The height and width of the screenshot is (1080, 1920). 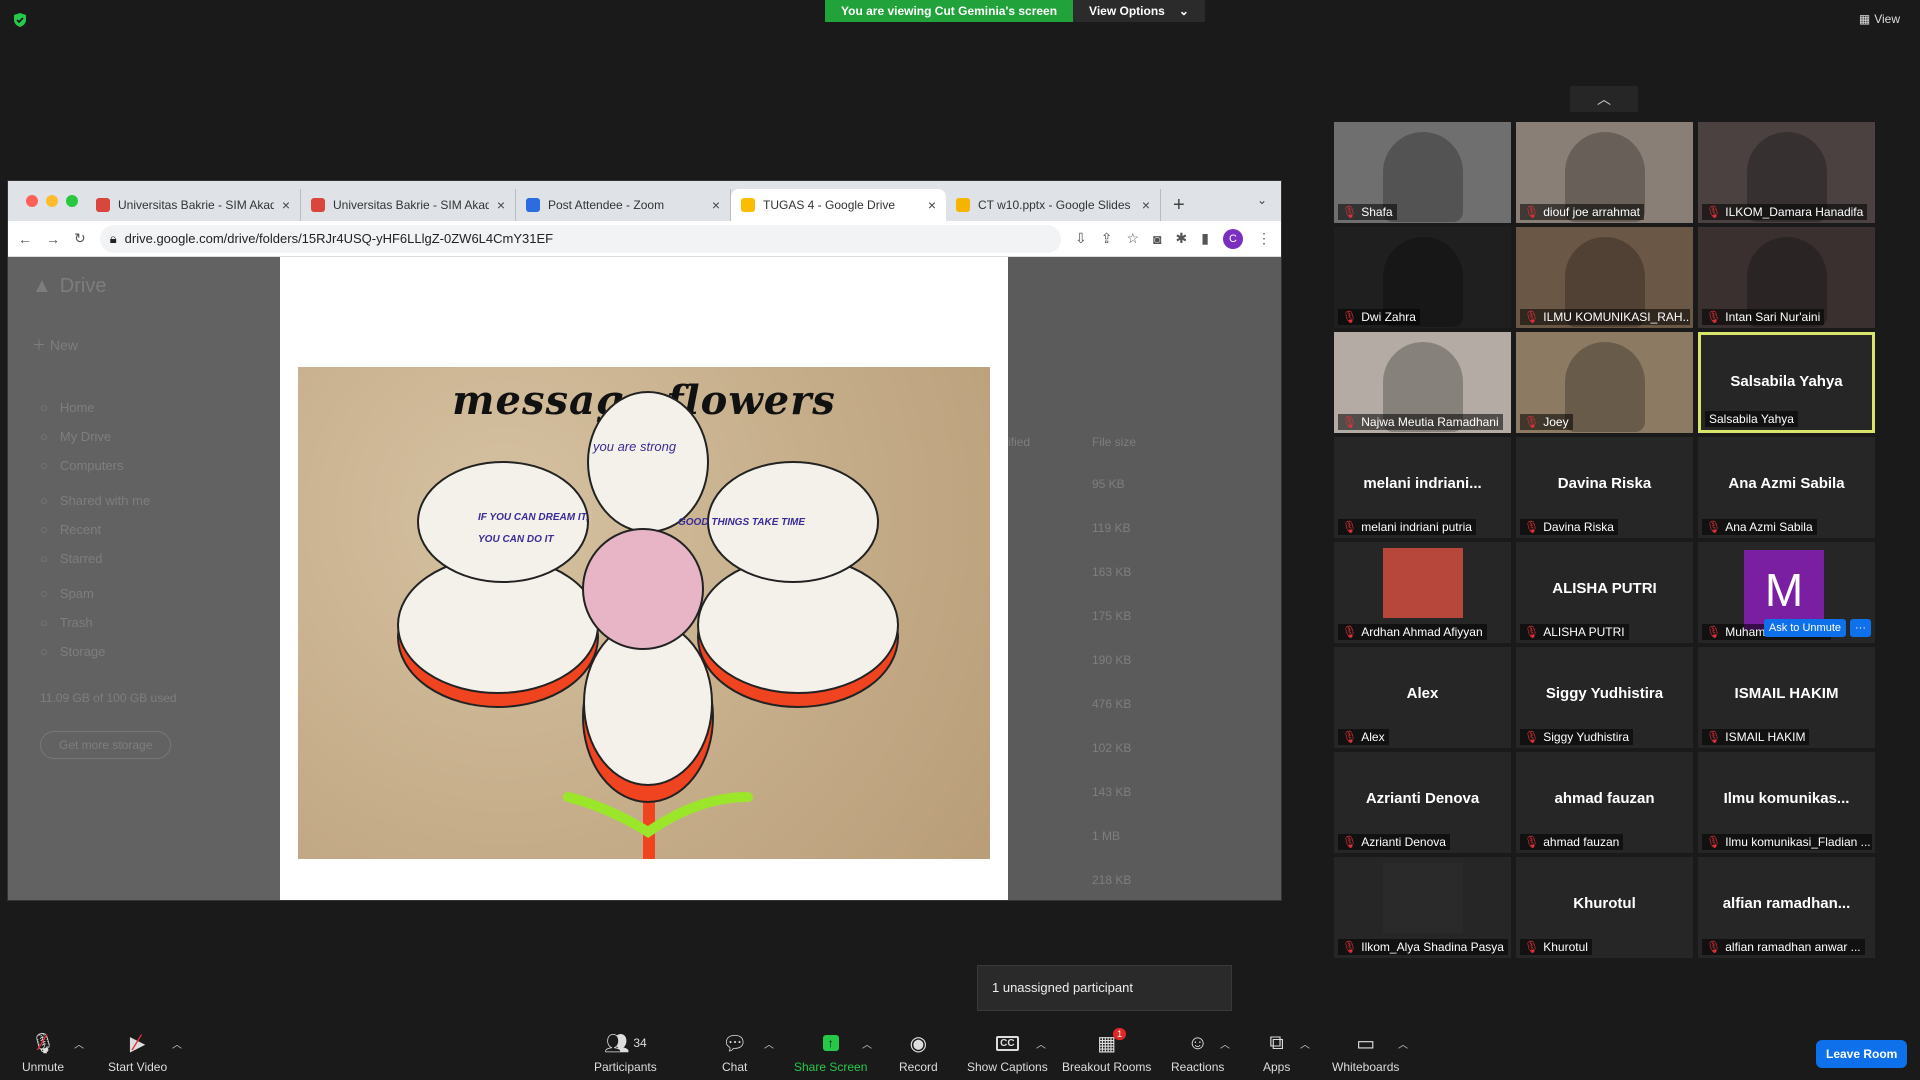 What do you see at coordinates (20, 20) in the screenshot?
I see `security-shield-icon` at bounding box center [20, 20].